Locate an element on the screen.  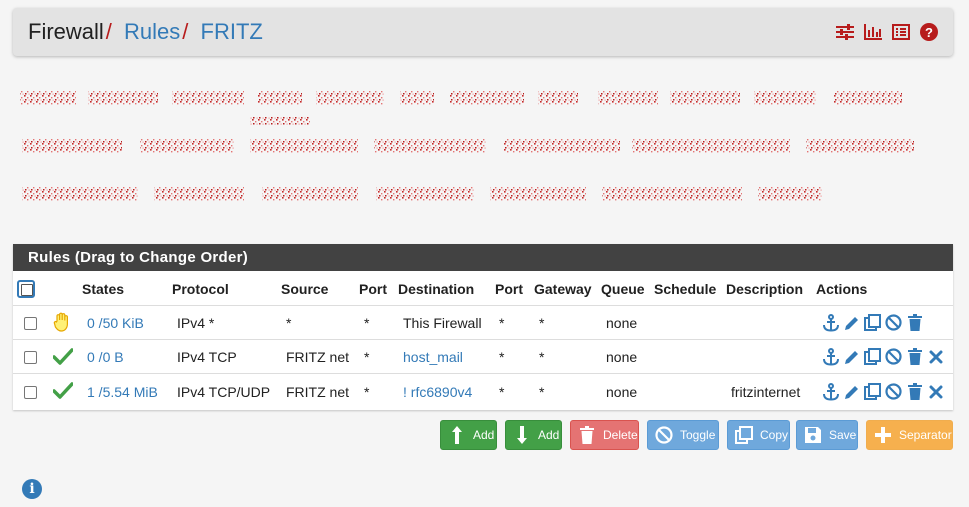
breadcrumb: Firewall/ Rules/ FRITZ is located at coordinates (145, 32).